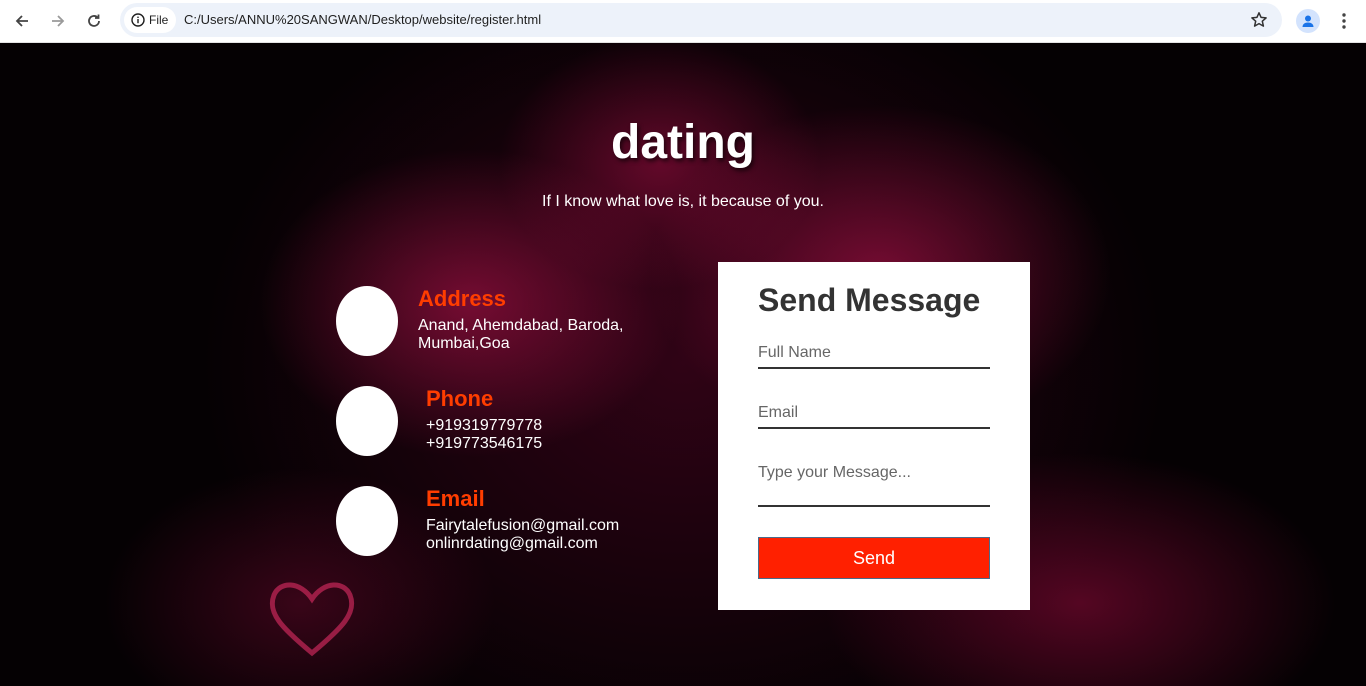 Image resolution: width=1366 pixels, height=686 pixels. I want to click on bookmark-star-button, so click(1259, 20).